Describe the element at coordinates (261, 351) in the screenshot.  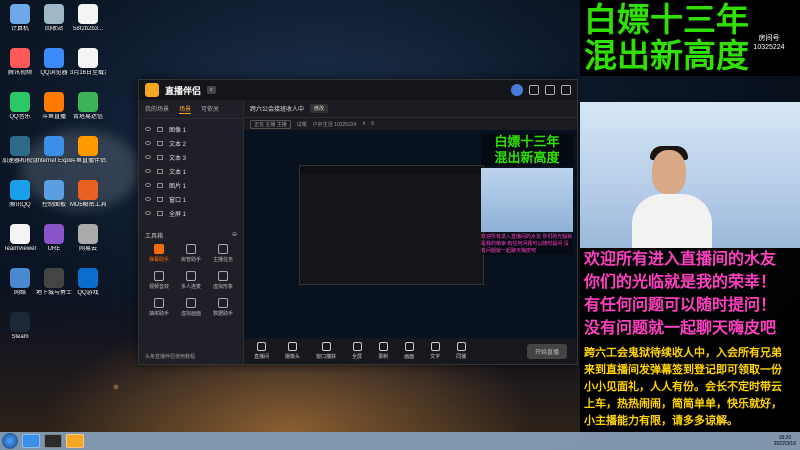
I see `control-button: 直播间` at that location.